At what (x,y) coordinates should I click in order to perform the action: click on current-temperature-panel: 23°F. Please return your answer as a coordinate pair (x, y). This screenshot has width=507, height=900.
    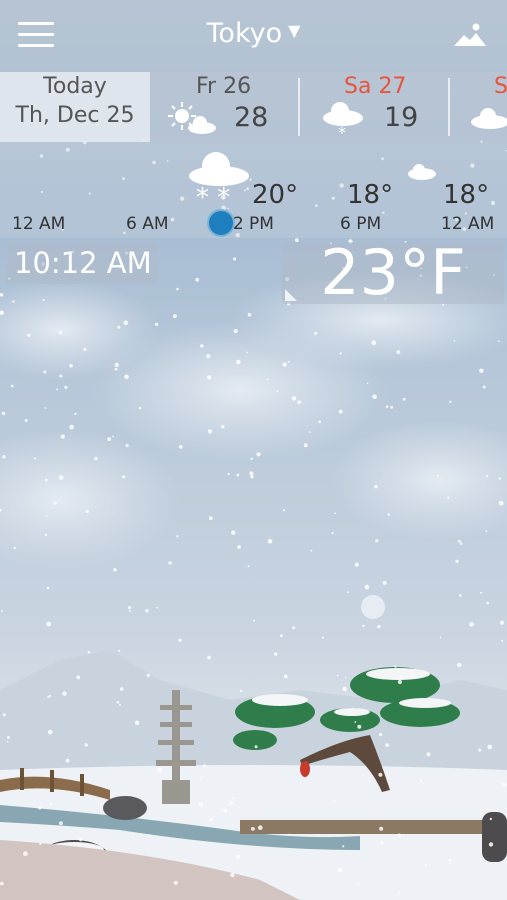
    Looking at the image, I should click on (393, 273).